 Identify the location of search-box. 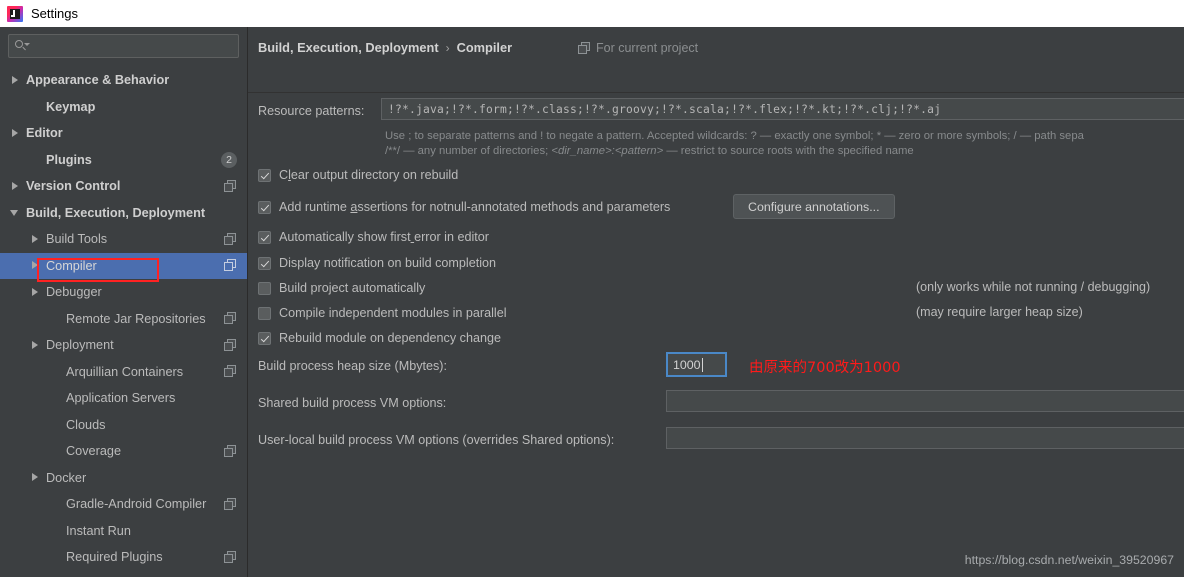
(123, 46).